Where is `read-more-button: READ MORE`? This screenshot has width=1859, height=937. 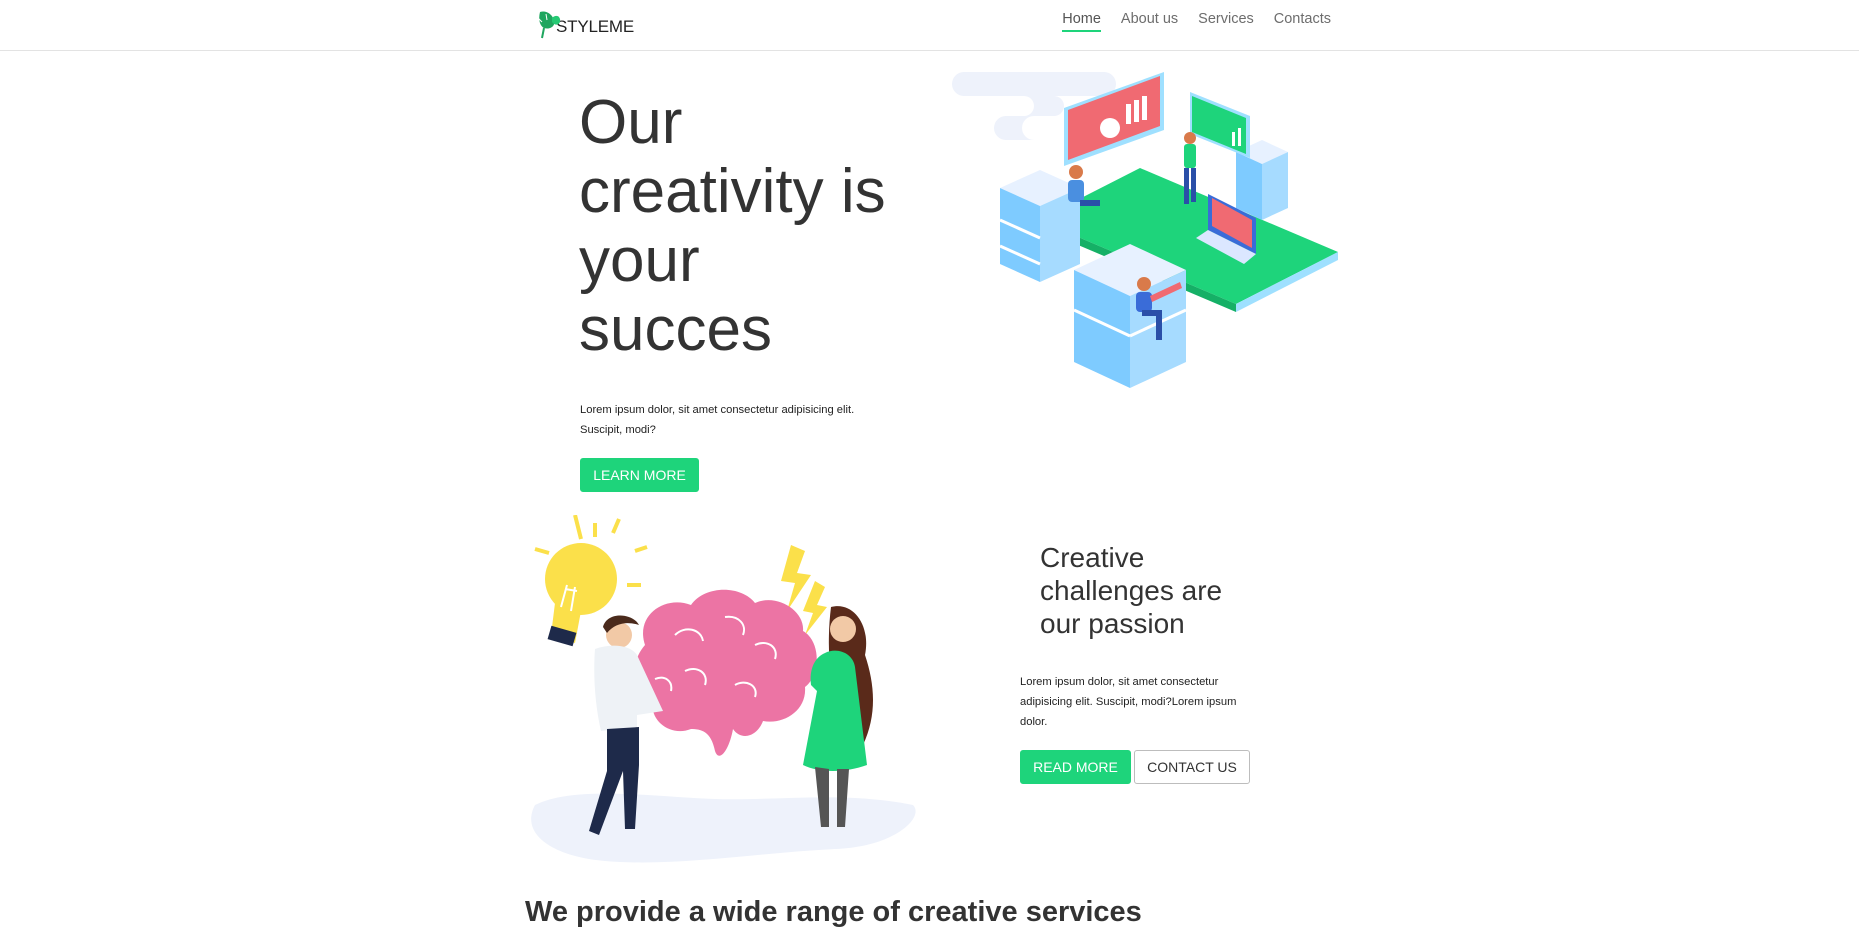
read-more-button: READ MORE is located at coordinates (1075, 767).